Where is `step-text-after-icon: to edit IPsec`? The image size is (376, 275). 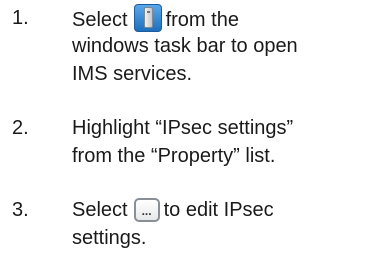
step-text-after-icon: to edit IPsec is located at coordinates (218, 210).